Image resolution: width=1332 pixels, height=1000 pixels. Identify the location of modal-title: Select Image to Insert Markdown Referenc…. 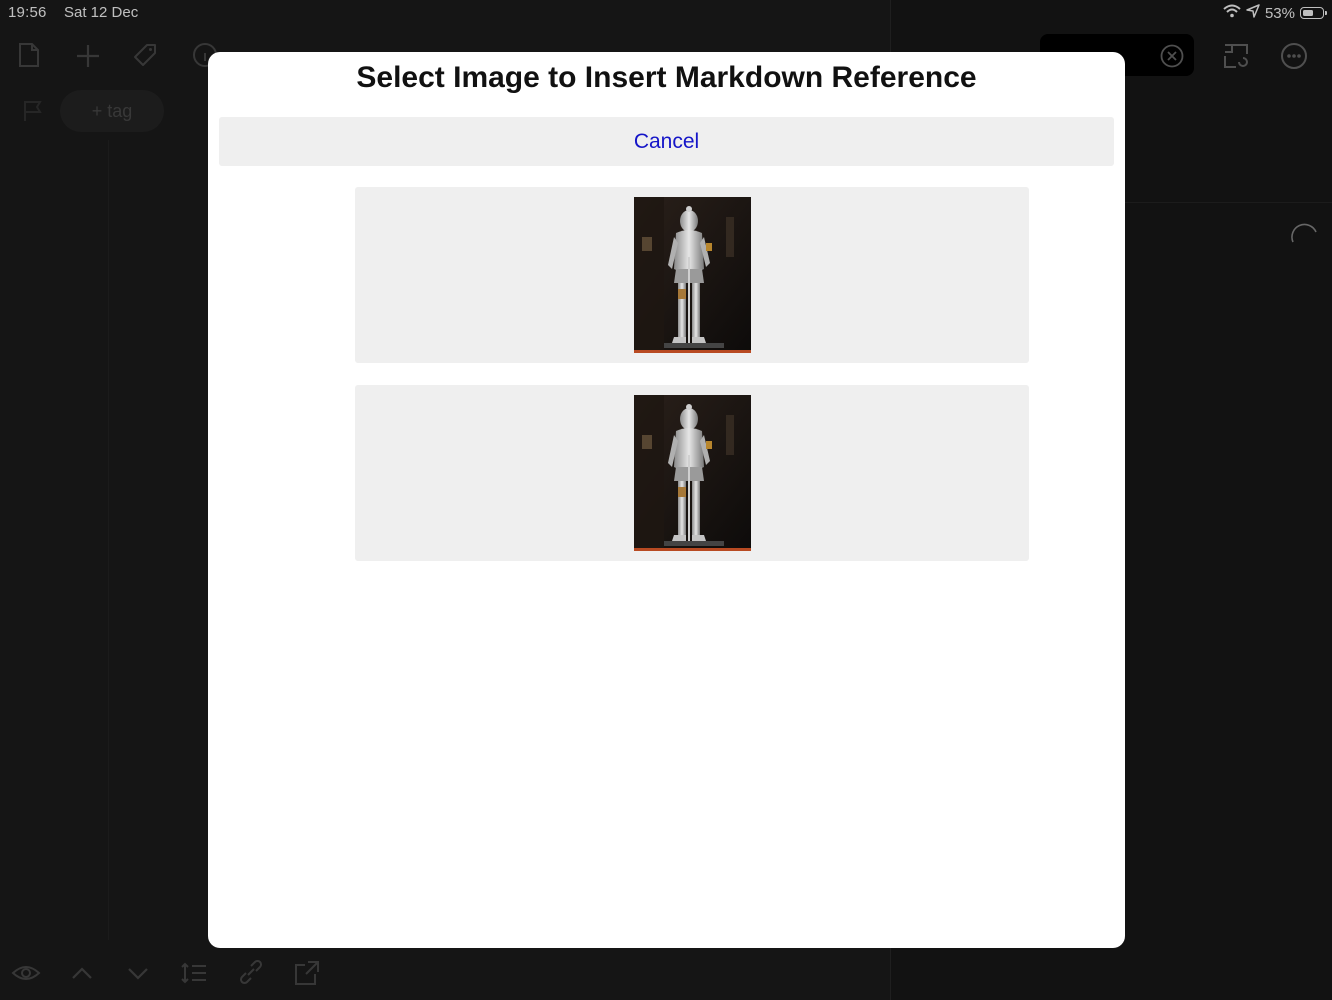
(666, 77).